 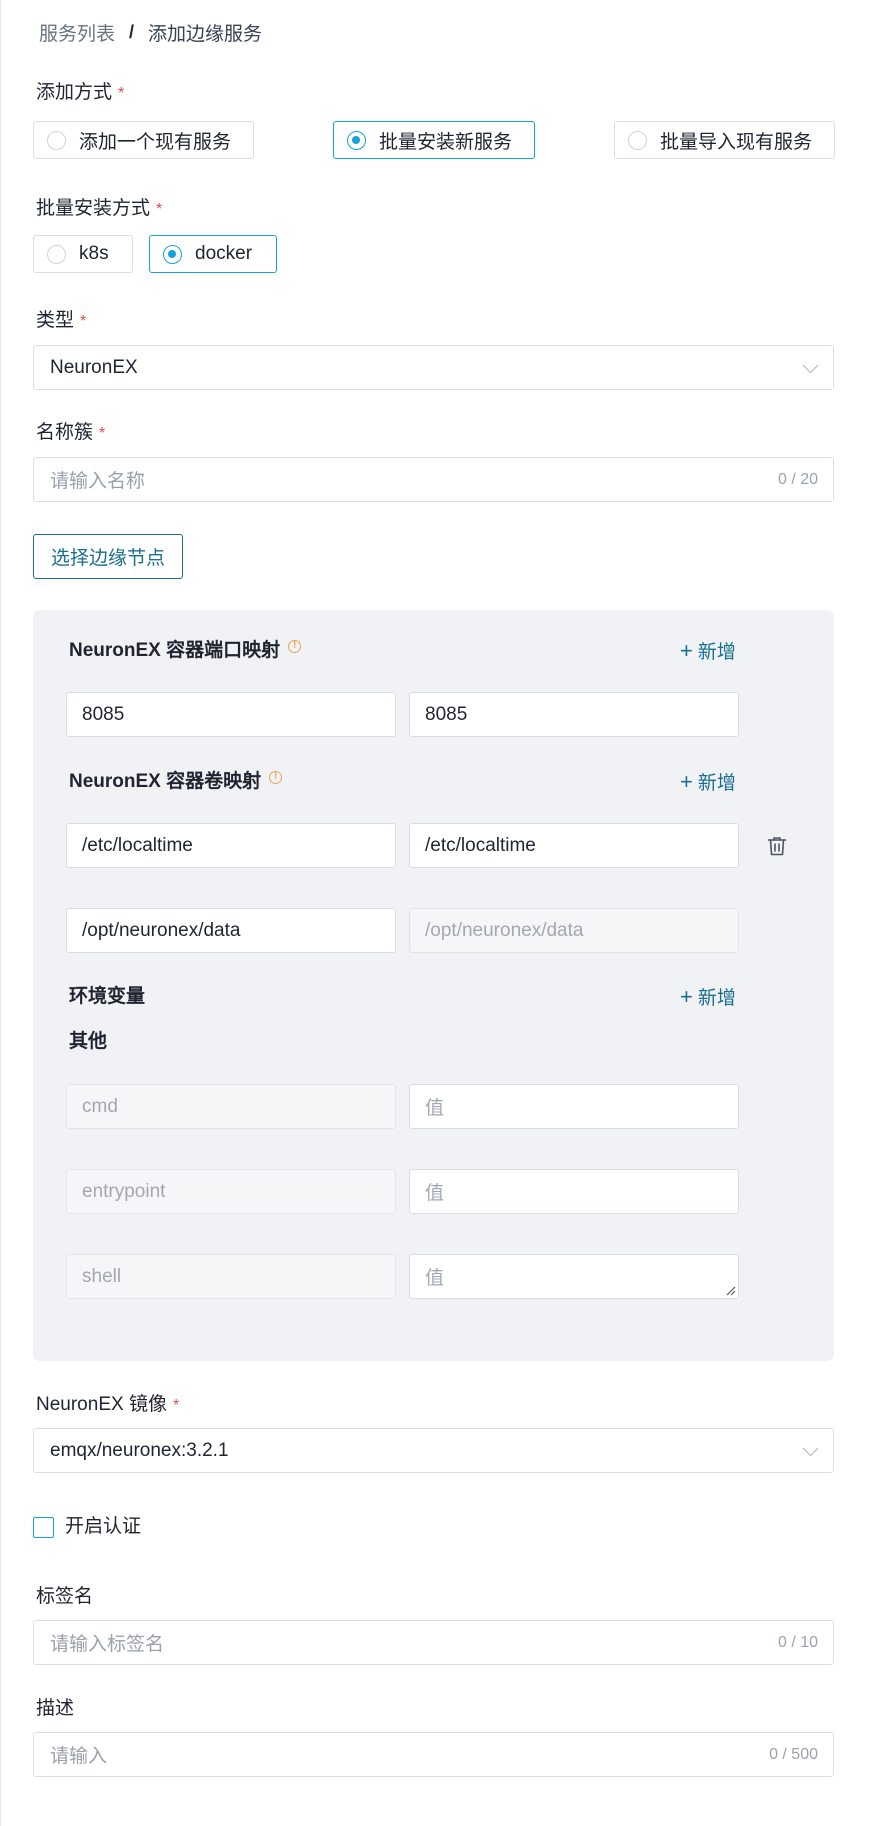 What do you see at coordinates (55, 1708) in the screenshot?
I see `description-label: 描述` at bounding box center [55, 1708].